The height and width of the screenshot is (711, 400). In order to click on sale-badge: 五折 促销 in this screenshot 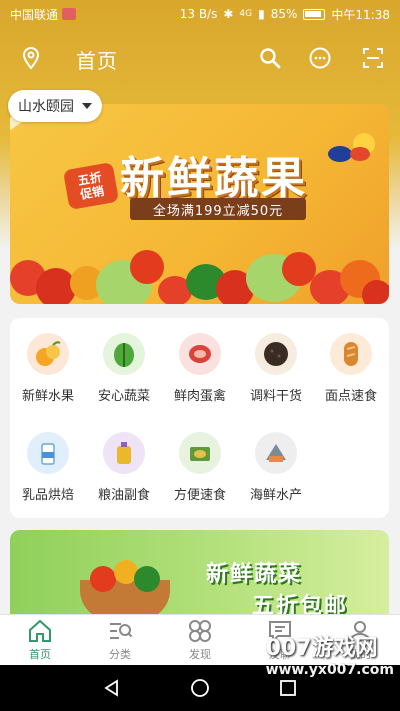, I will do `click(91, 186)`.